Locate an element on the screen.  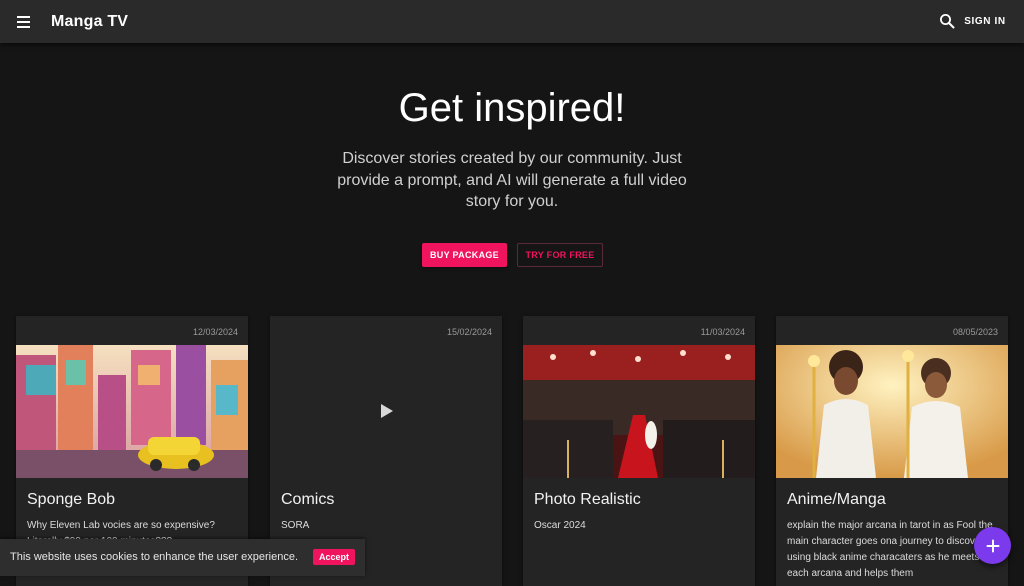
search-icon is located at coordinates (947, 21).